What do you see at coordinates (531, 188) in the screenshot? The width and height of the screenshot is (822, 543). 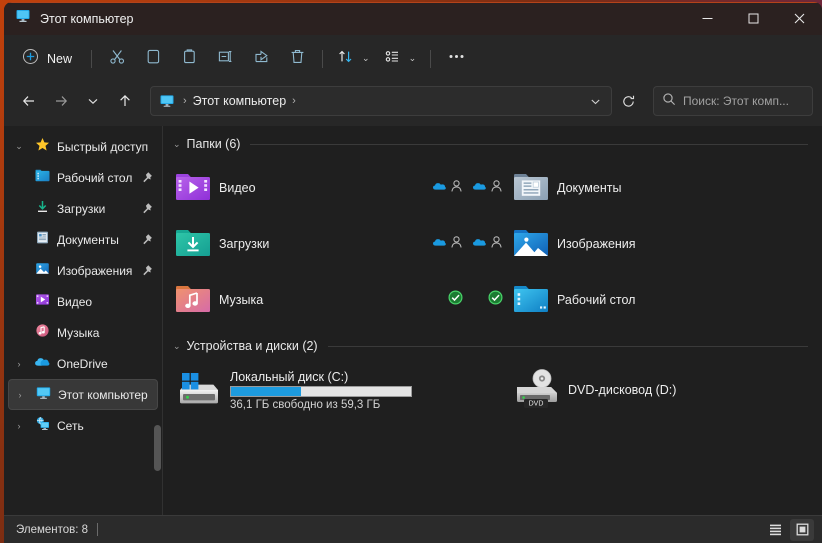 I see `documents-folder-icon` at bounding box center [531, 188].